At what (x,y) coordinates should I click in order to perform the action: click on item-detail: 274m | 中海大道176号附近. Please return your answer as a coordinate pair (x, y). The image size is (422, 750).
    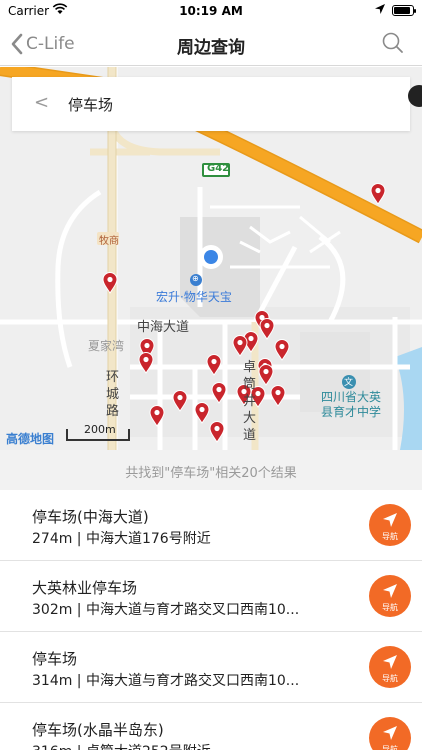
    Looking at the image, I should click on (121, 539).